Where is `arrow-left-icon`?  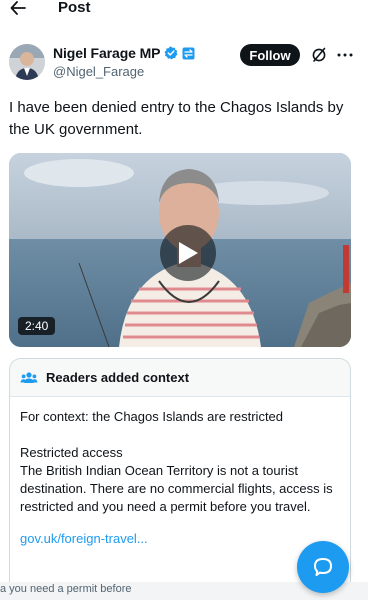 arrow-left-icon is located at coordinates (18, 8).